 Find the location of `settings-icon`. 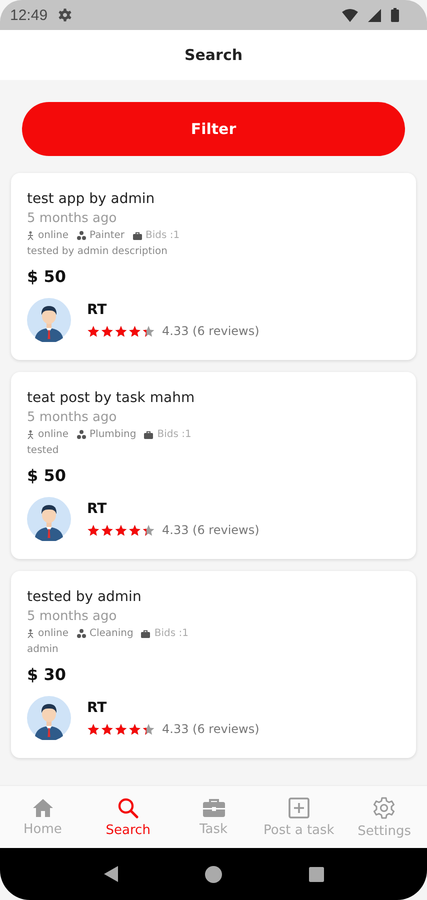

settings-icon is located at coordinates (384, 808).